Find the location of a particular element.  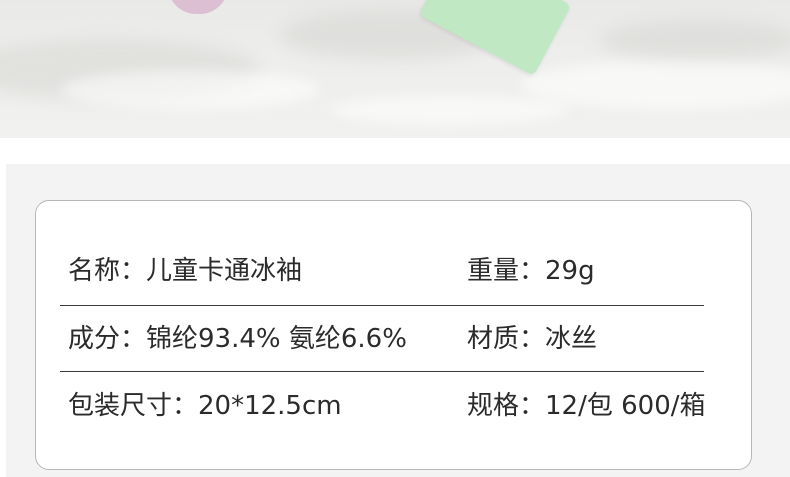

spec-material: 材质：冰丝 is located at coordinates (532, 339).